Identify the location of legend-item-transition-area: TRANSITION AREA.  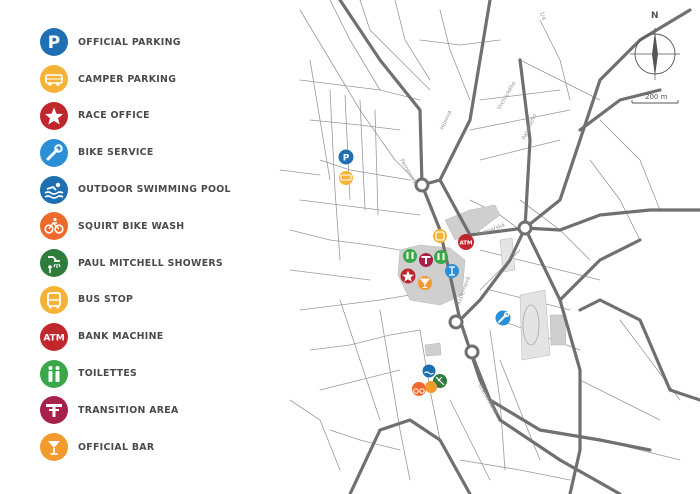
(160, 410).